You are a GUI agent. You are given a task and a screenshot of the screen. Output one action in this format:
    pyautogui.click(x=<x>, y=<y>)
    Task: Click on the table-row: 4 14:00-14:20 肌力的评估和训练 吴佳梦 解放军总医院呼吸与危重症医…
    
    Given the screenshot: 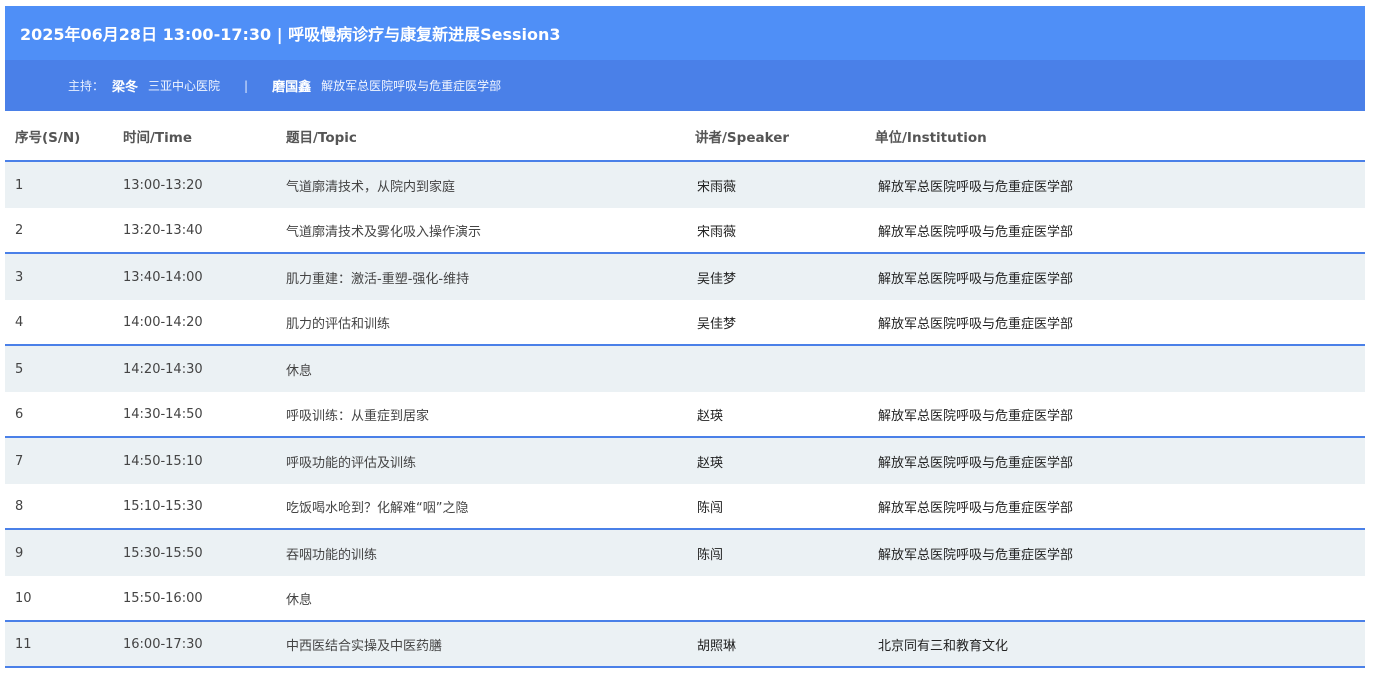 What is the action you would take?
    pyautogui.click(x=685, y=323)
    